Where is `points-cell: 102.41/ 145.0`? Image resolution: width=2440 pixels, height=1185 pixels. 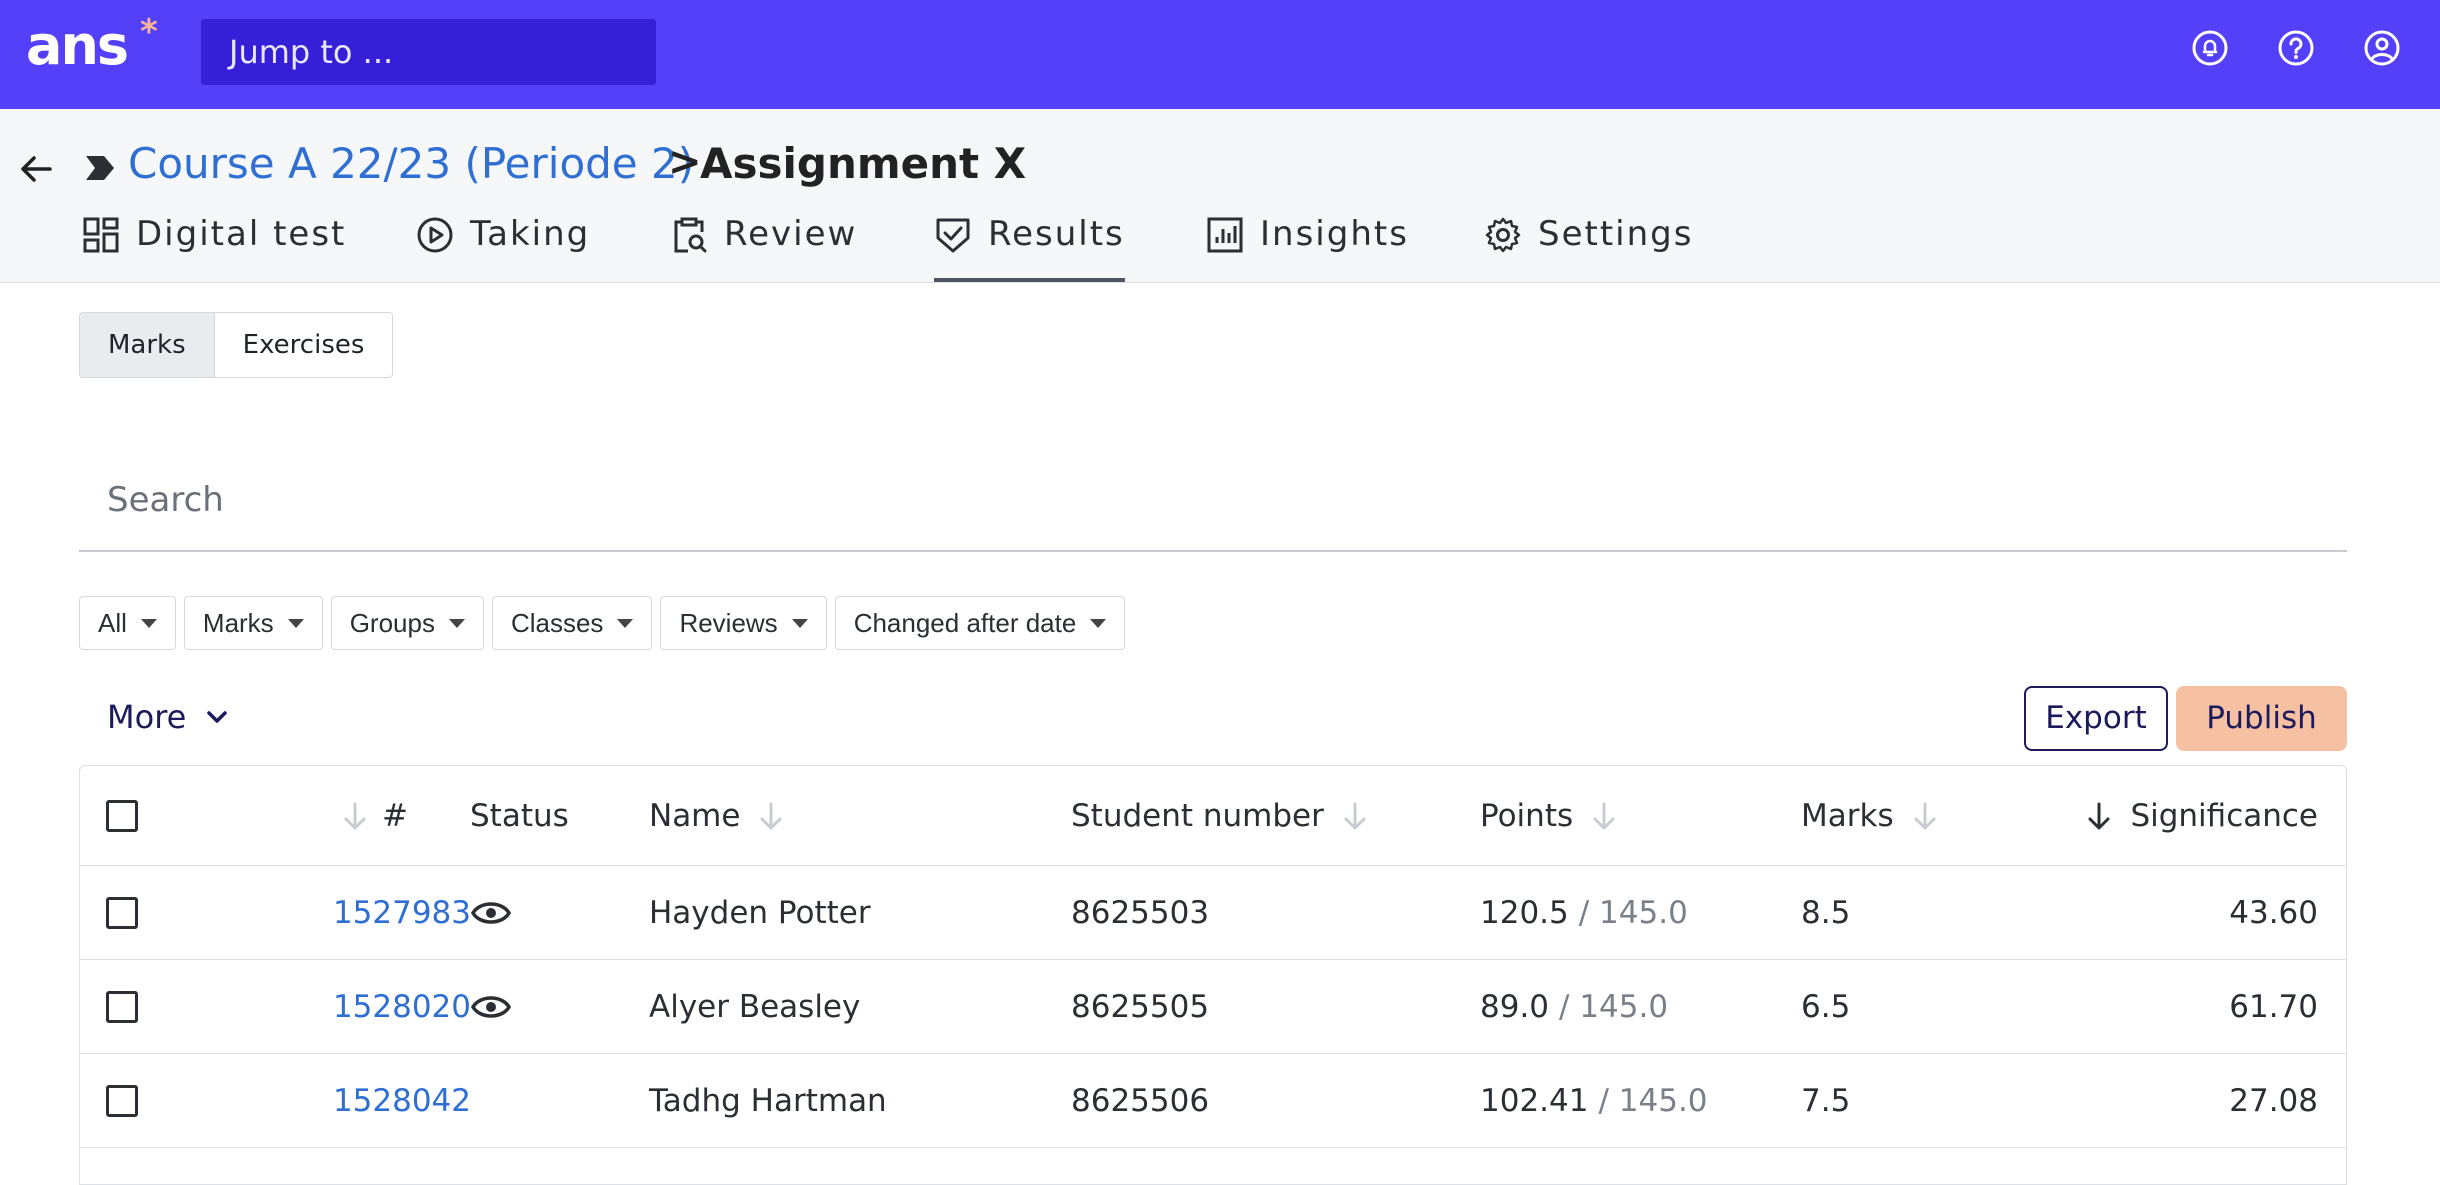
points-cell: 102.41/ 145.0 is located at coordinates (1594, 1100).